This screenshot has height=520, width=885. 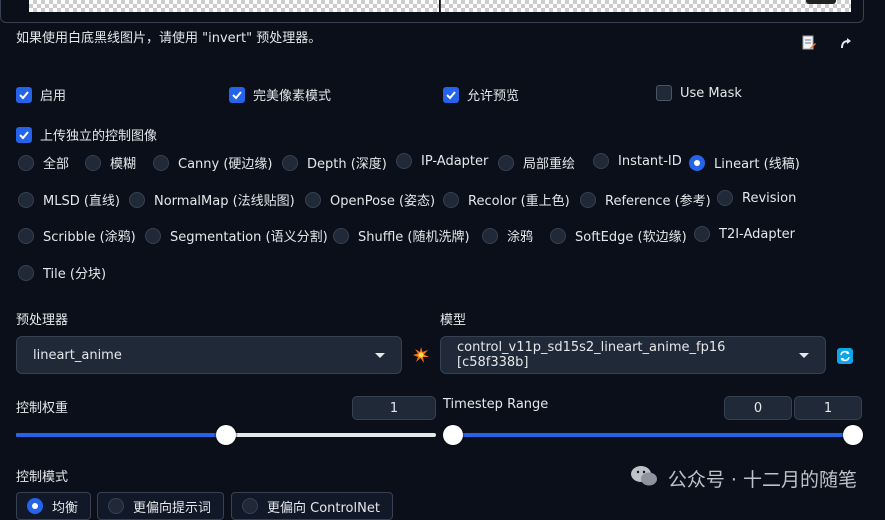 I want to click on control-type-label: T2I-Adapter, so click(x=757, y=234).